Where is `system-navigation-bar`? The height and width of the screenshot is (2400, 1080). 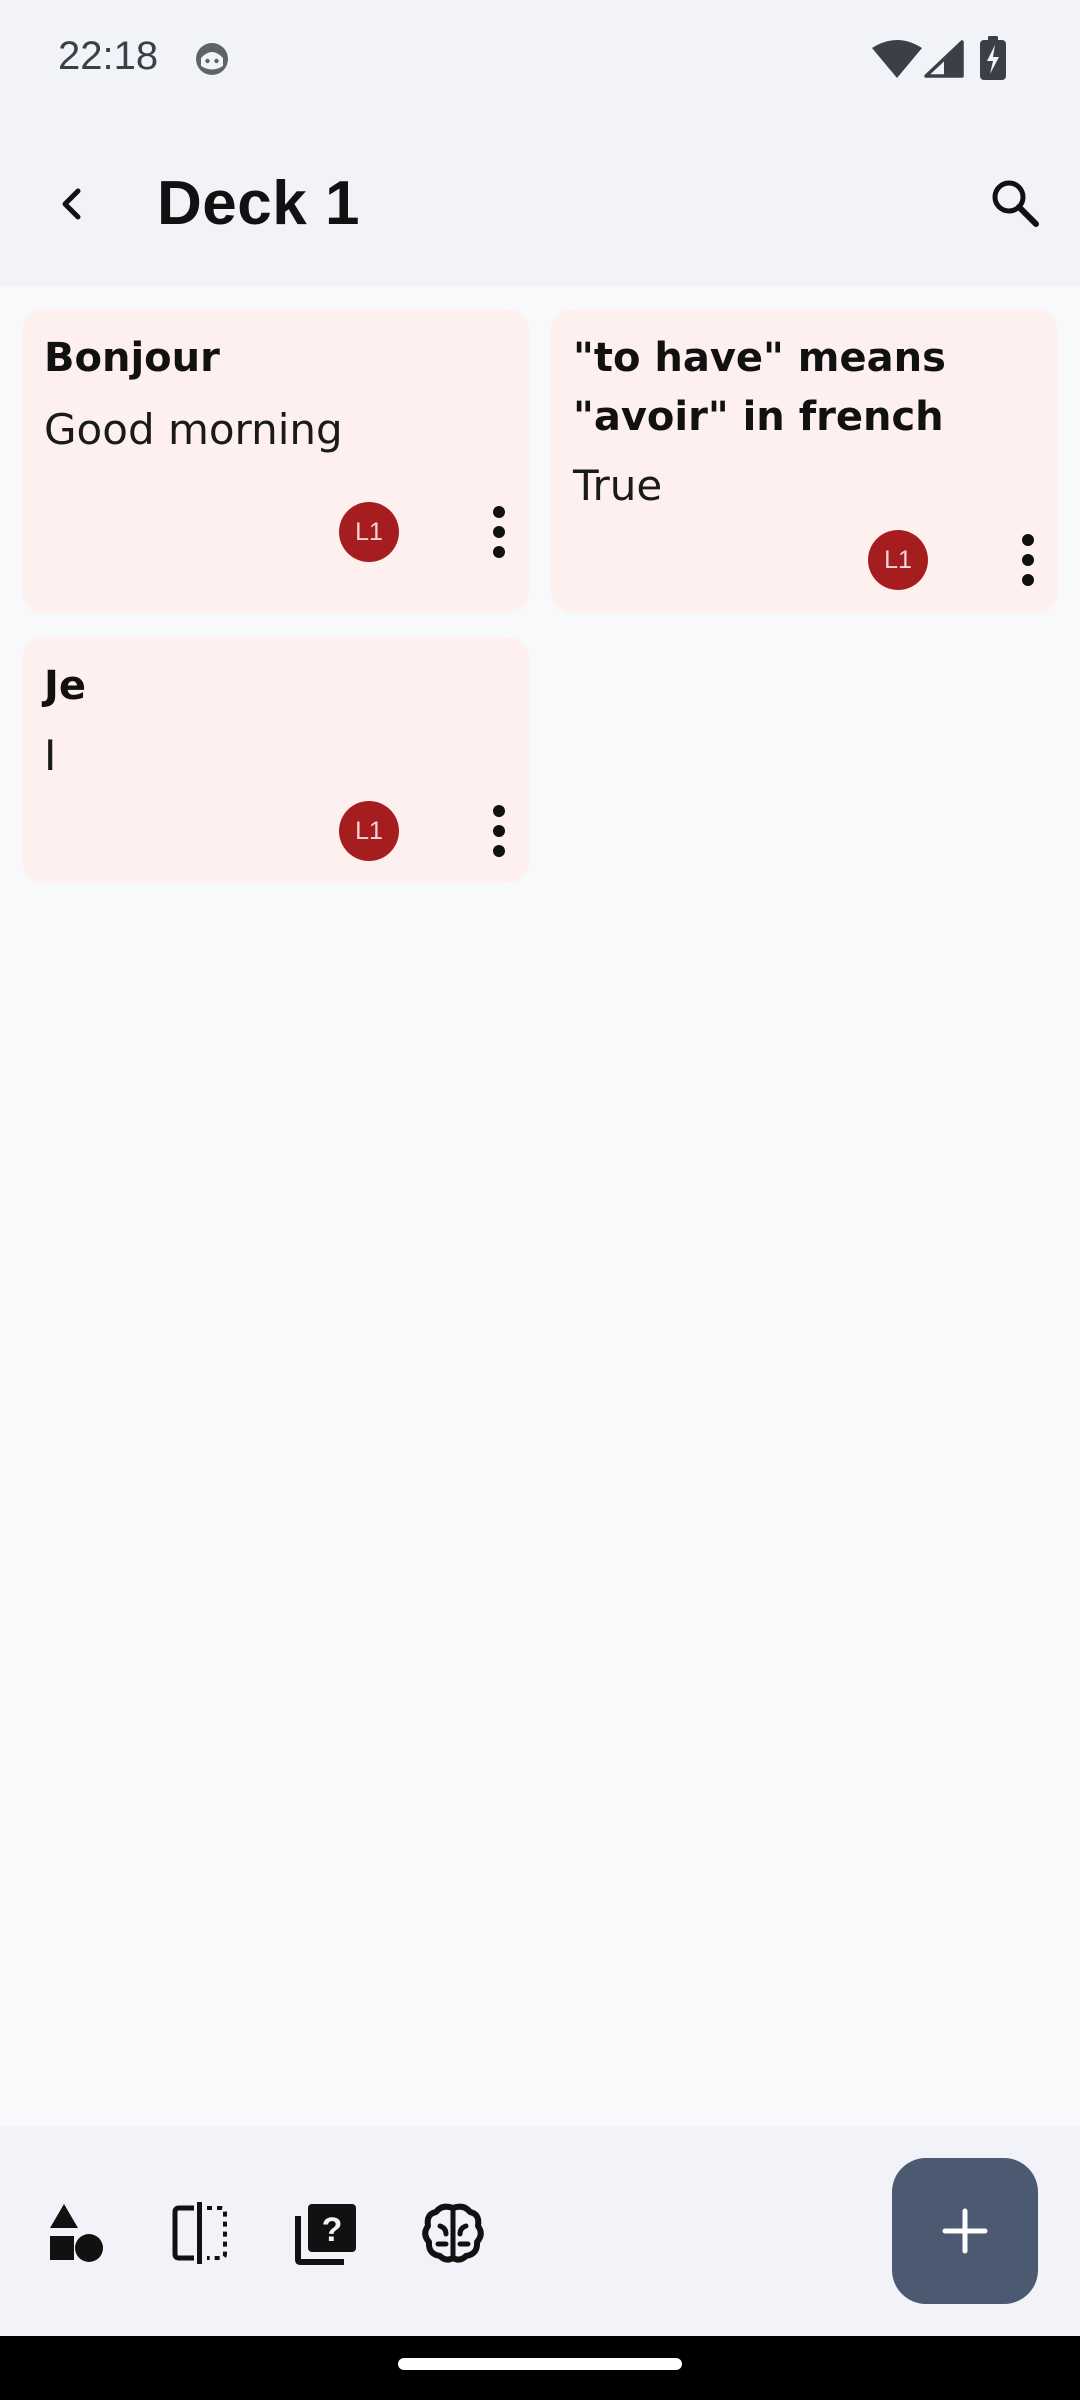 system-navigation-bar is located at coordinates (540, 2368).